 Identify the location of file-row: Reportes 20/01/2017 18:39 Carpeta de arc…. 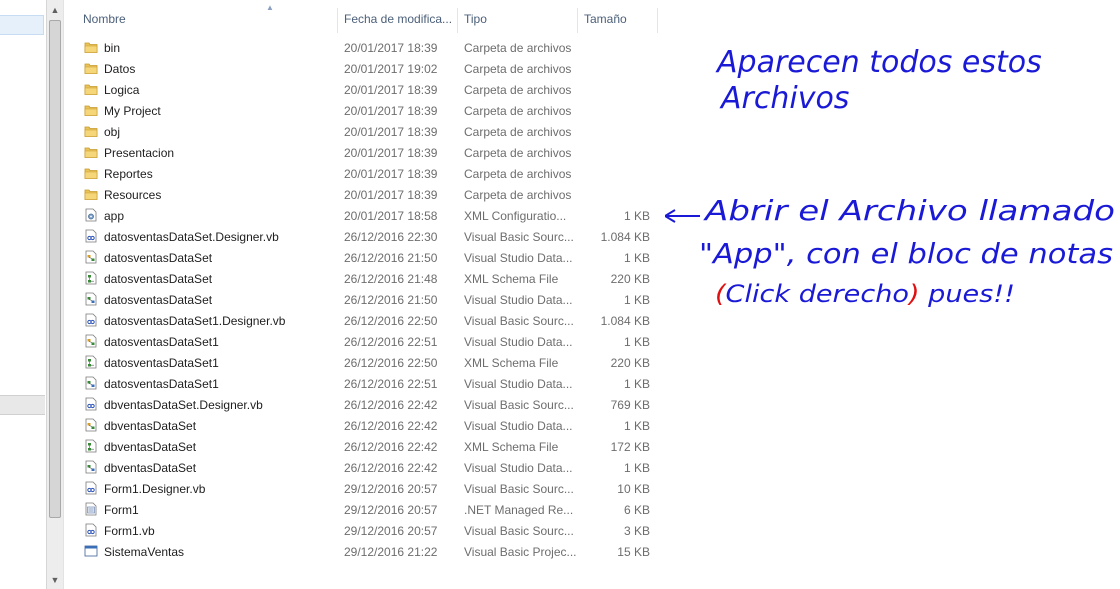
(364, 173).